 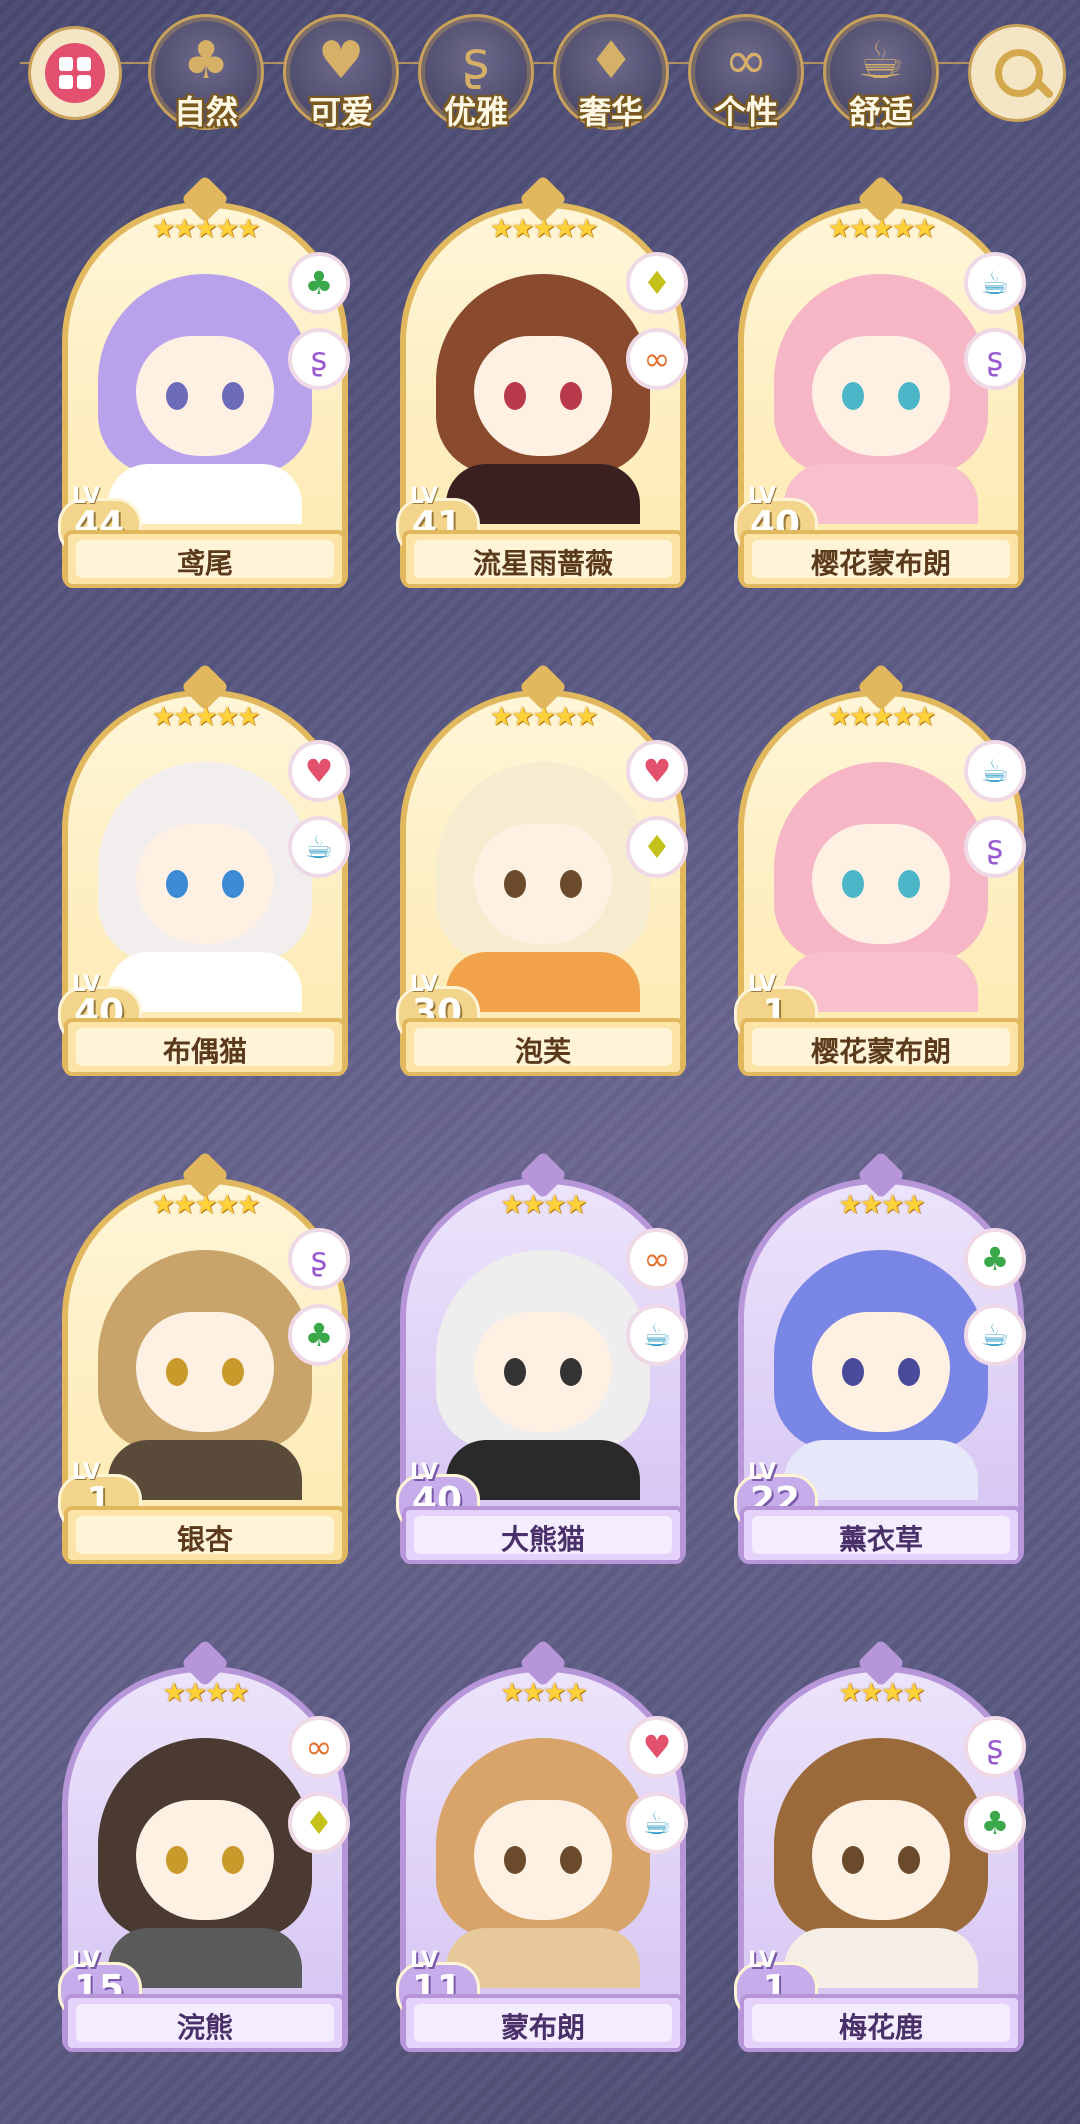 I want to click on filter-clover-button: ♣ 自然, so click(x=206, y=72).